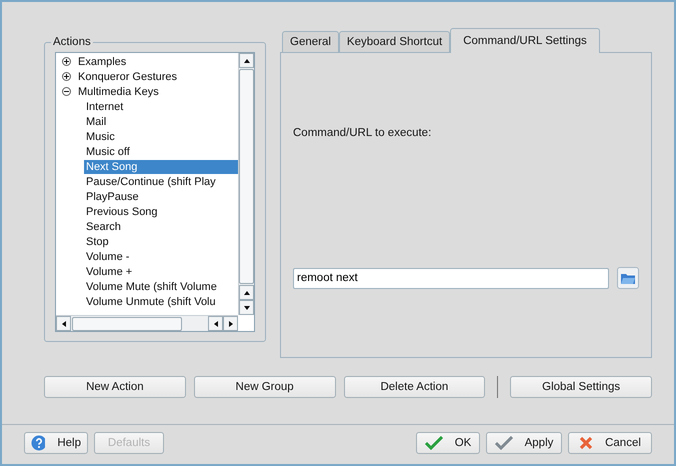  What do you see at coordinates (265, 387) in the screenshot?
I see `action-button: New Group` at bounding box center [265, 387].